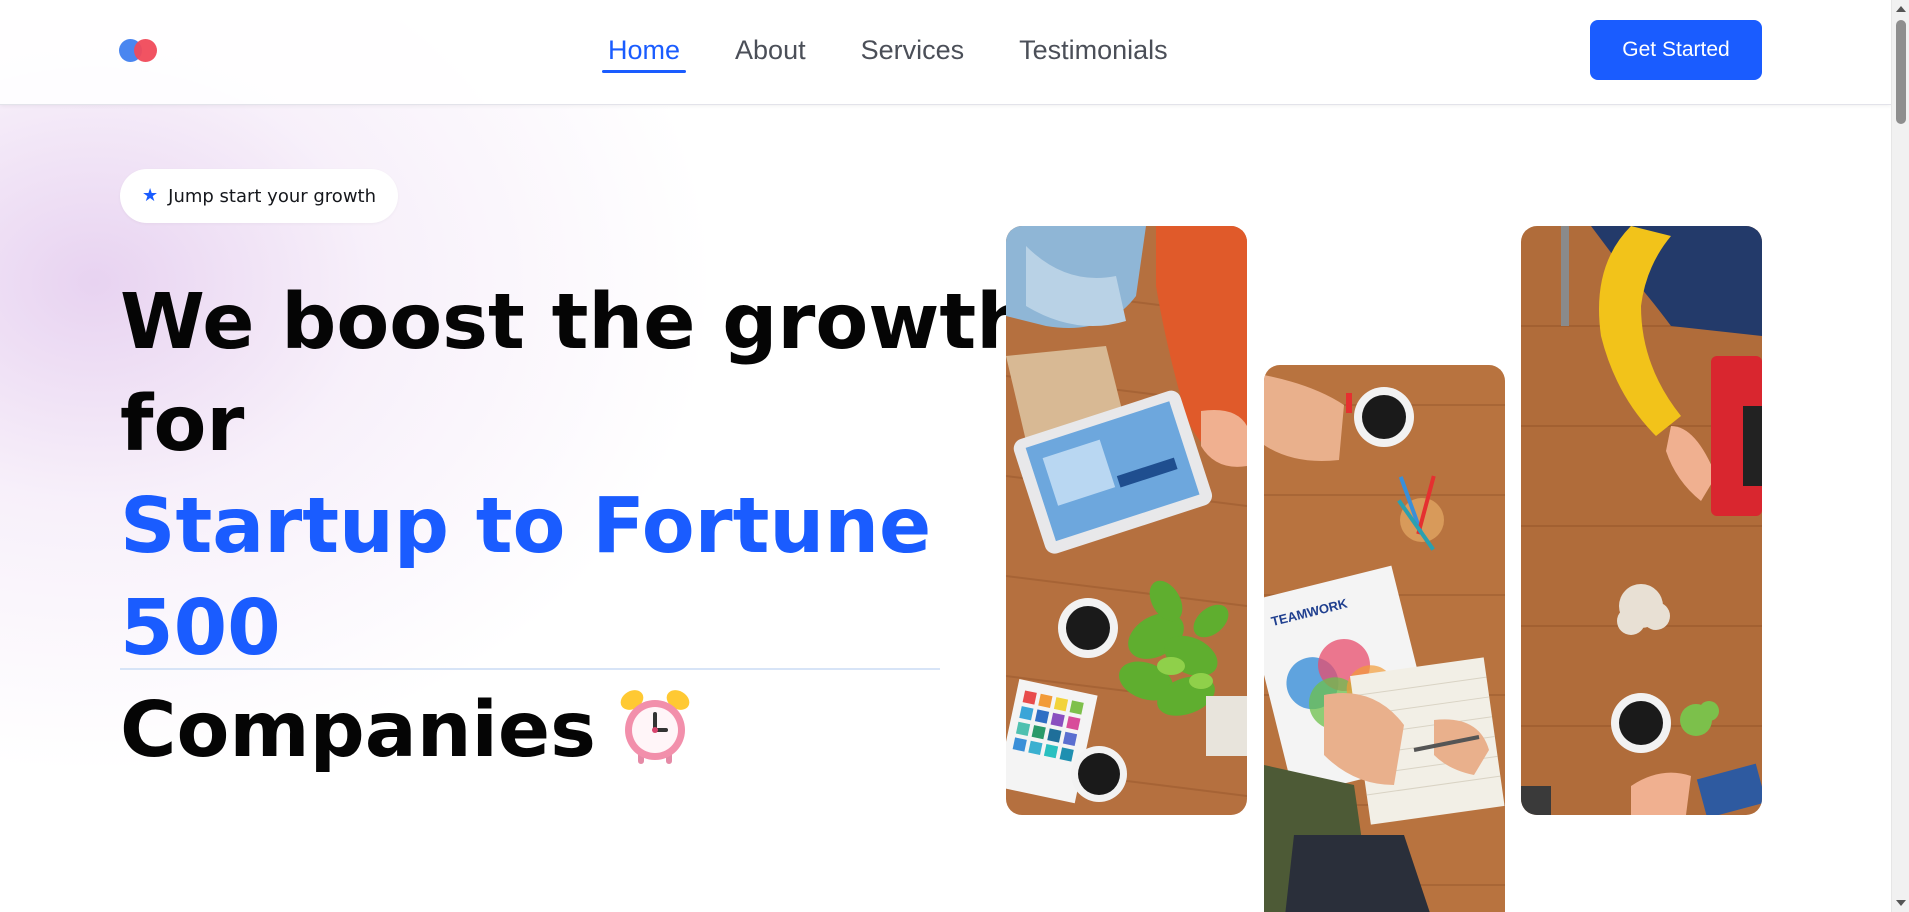 This screenshot has width=1909, height=912. What do you see at coordinates (530, 669) in the screenshot?
I see `headline-underline` at bounding box center [530, 669].